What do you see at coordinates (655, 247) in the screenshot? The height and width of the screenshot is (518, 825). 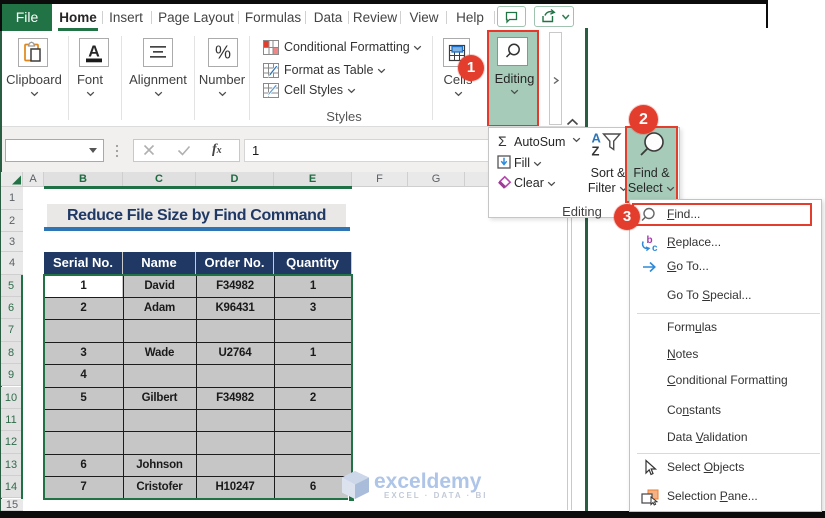 I see `svg-text: c` at bounding box center [655, 247].